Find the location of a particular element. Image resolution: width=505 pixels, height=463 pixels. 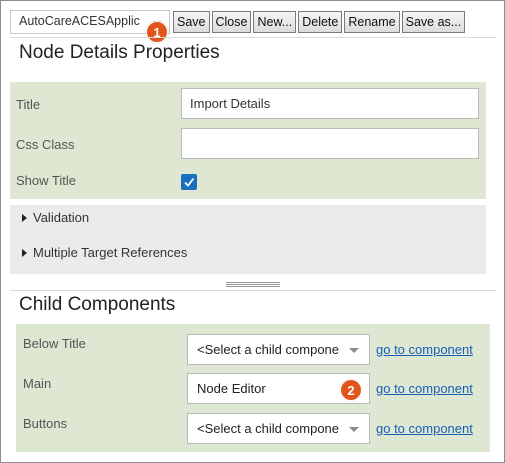

title-label: Title is located at coordinates (28, 104).